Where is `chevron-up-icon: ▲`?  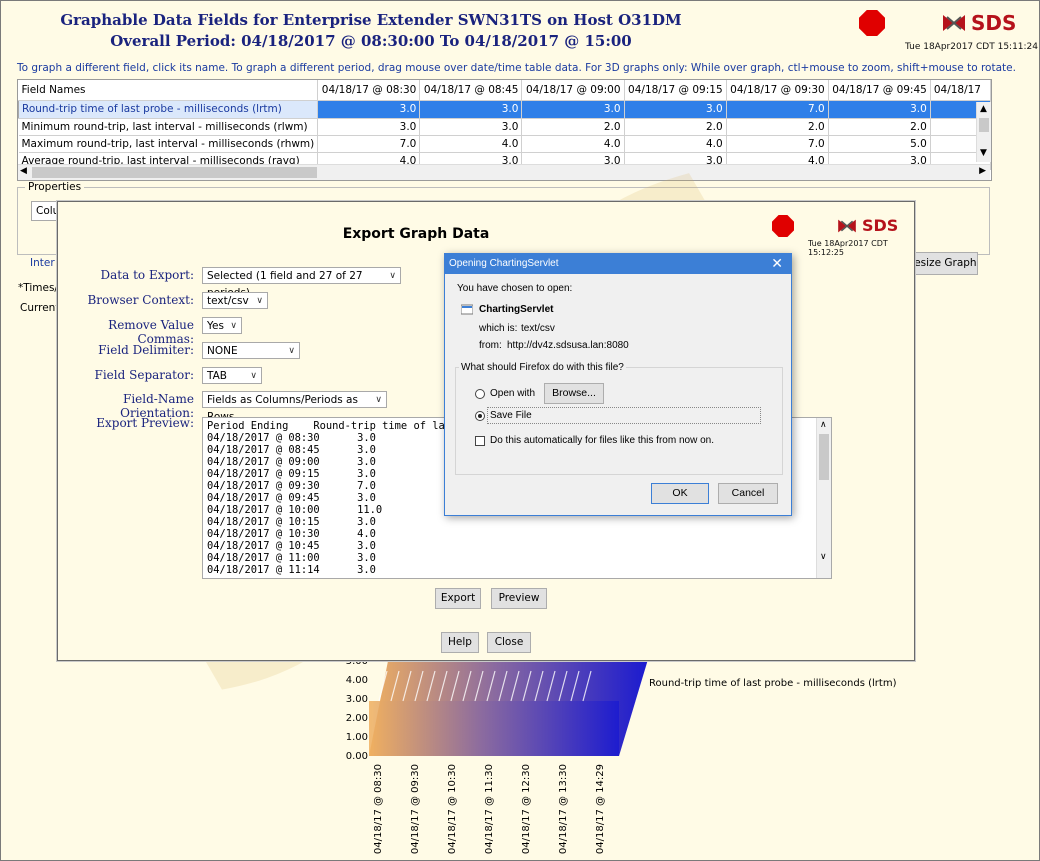
chevron-up-icon: ▲ is located at coordinates (983, 109).